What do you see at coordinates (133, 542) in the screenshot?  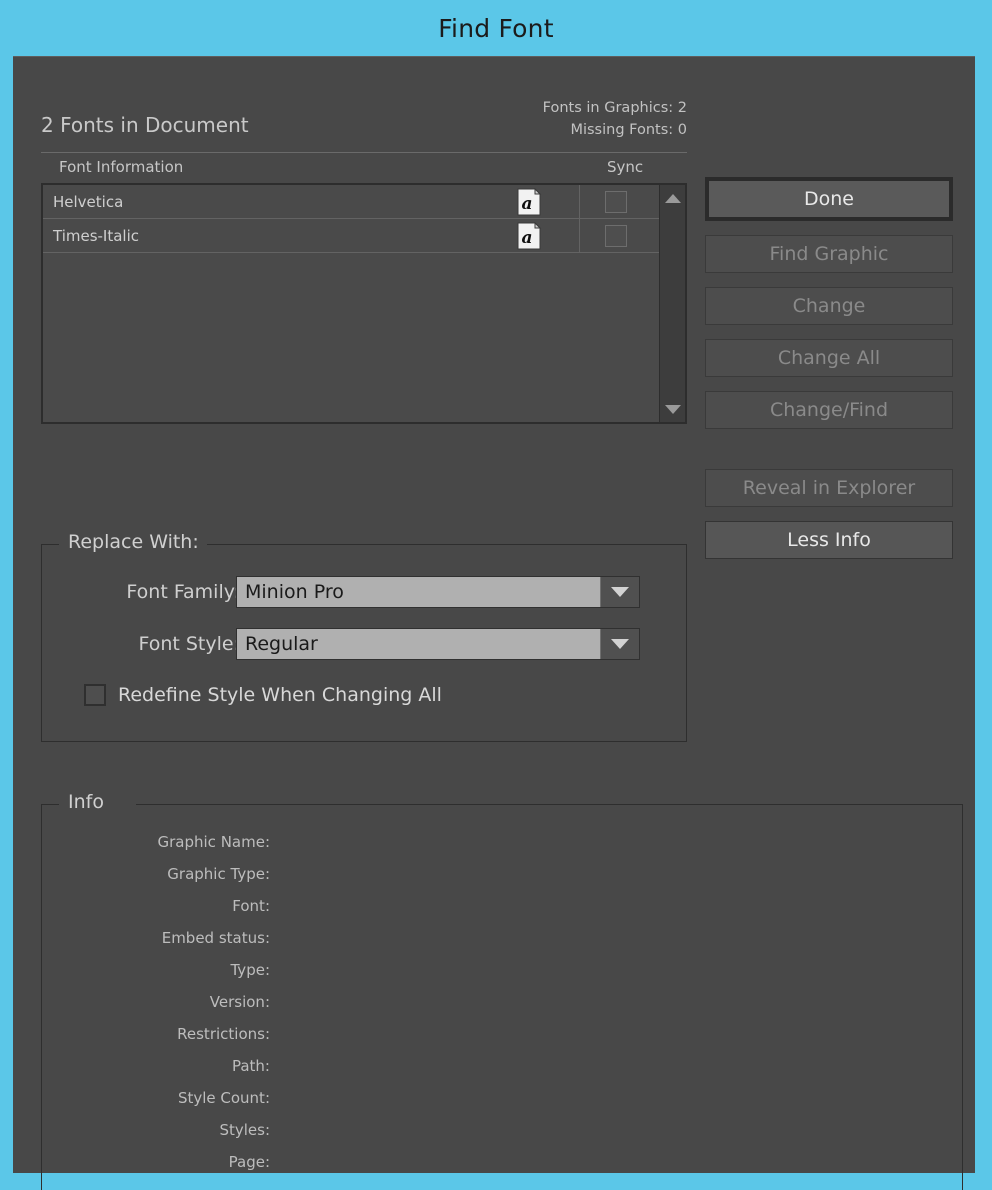 I see `replace-with-legend: Replace With:` at bounding box center [133, 542].